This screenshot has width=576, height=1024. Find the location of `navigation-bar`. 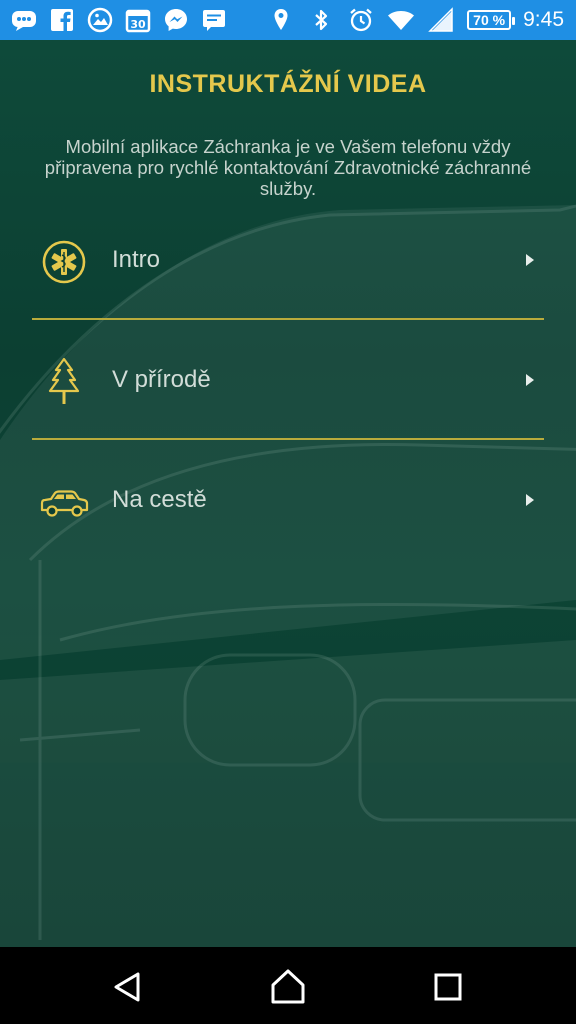

navigation-bar is located at coordinates (288, 985).